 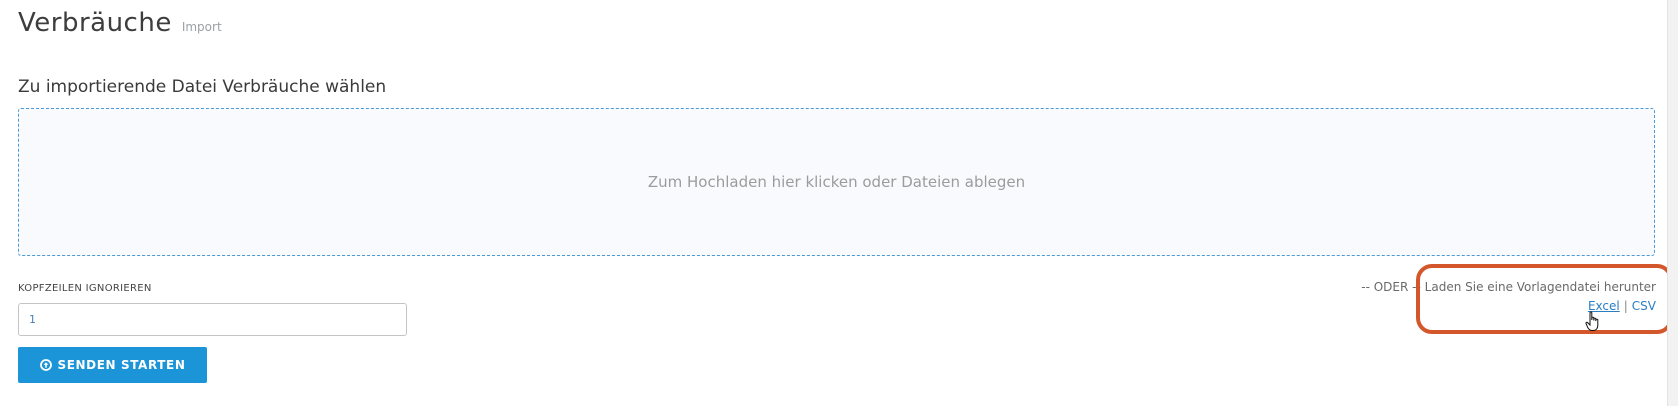 I want to click on page-header: Verbräuche Import, so click(x=120, y=23).